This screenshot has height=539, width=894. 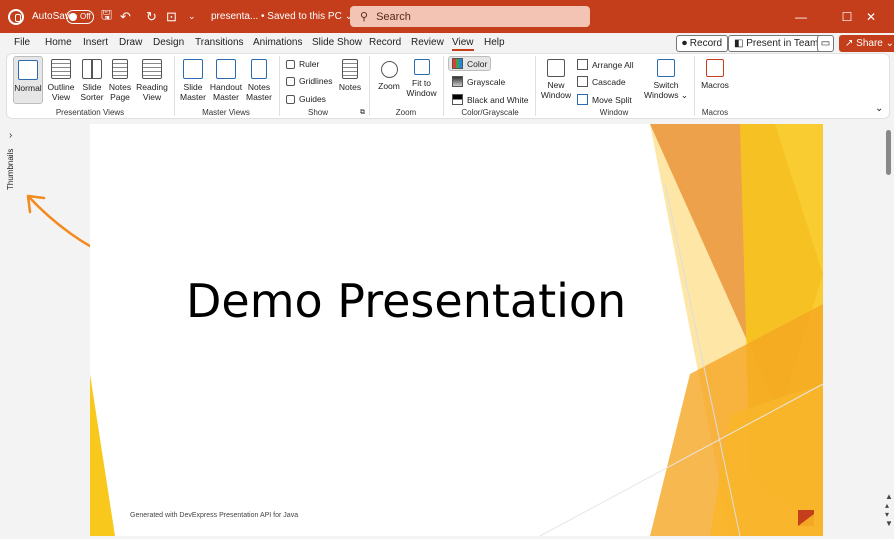 What do you see at coordinates (28, 70) in the screenshot?
I see `normal-view-icon` at bounding box center [28, 70].